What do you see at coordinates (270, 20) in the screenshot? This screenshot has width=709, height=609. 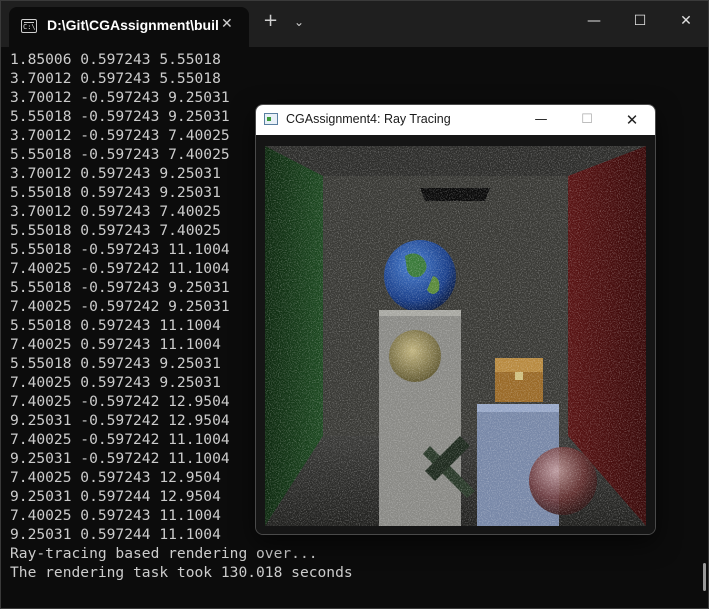 I see `new-tab-button: +` at bounding box center [270, 20].